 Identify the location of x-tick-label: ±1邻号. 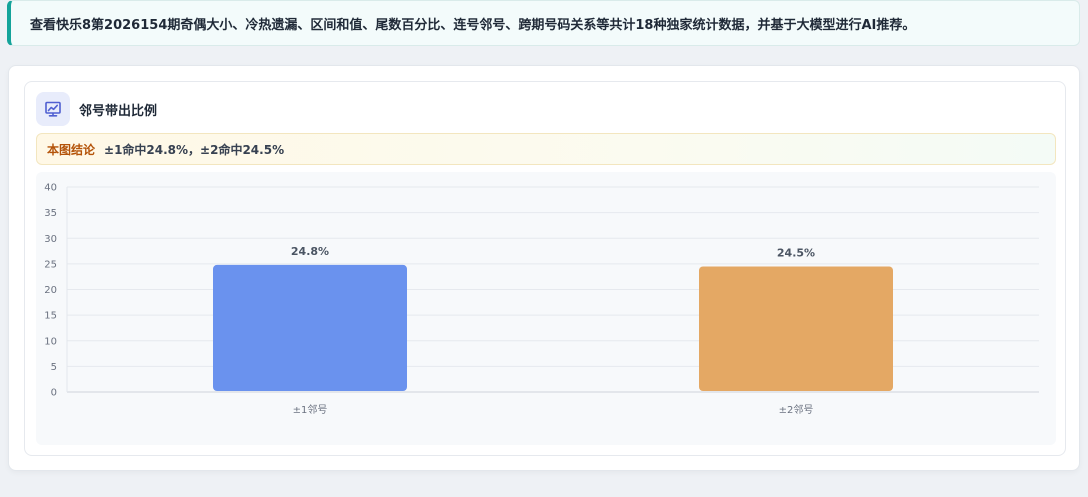
(310, 409).